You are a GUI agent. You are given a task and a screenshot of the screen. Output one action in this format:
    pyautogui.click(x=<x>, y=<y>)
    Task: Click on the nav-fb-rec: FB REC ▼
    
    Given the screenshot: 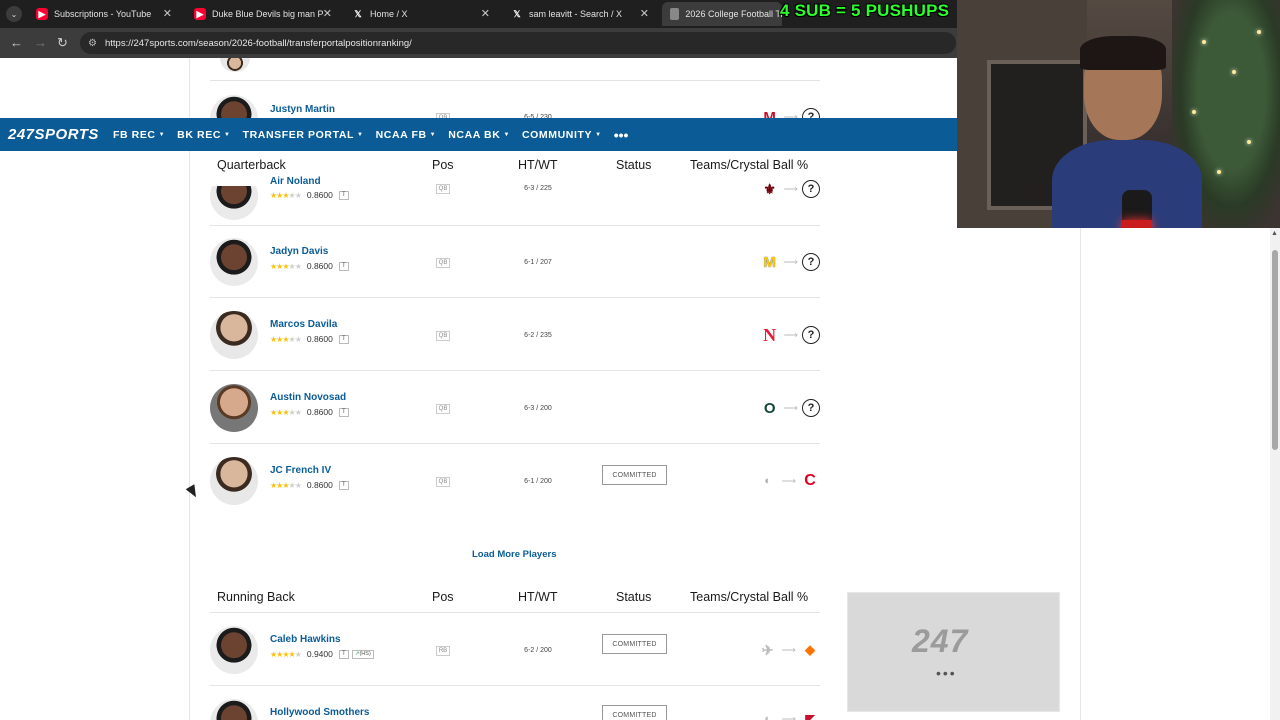 What is the action you would take?
    pyautogui.click(x=139, y=135)
    